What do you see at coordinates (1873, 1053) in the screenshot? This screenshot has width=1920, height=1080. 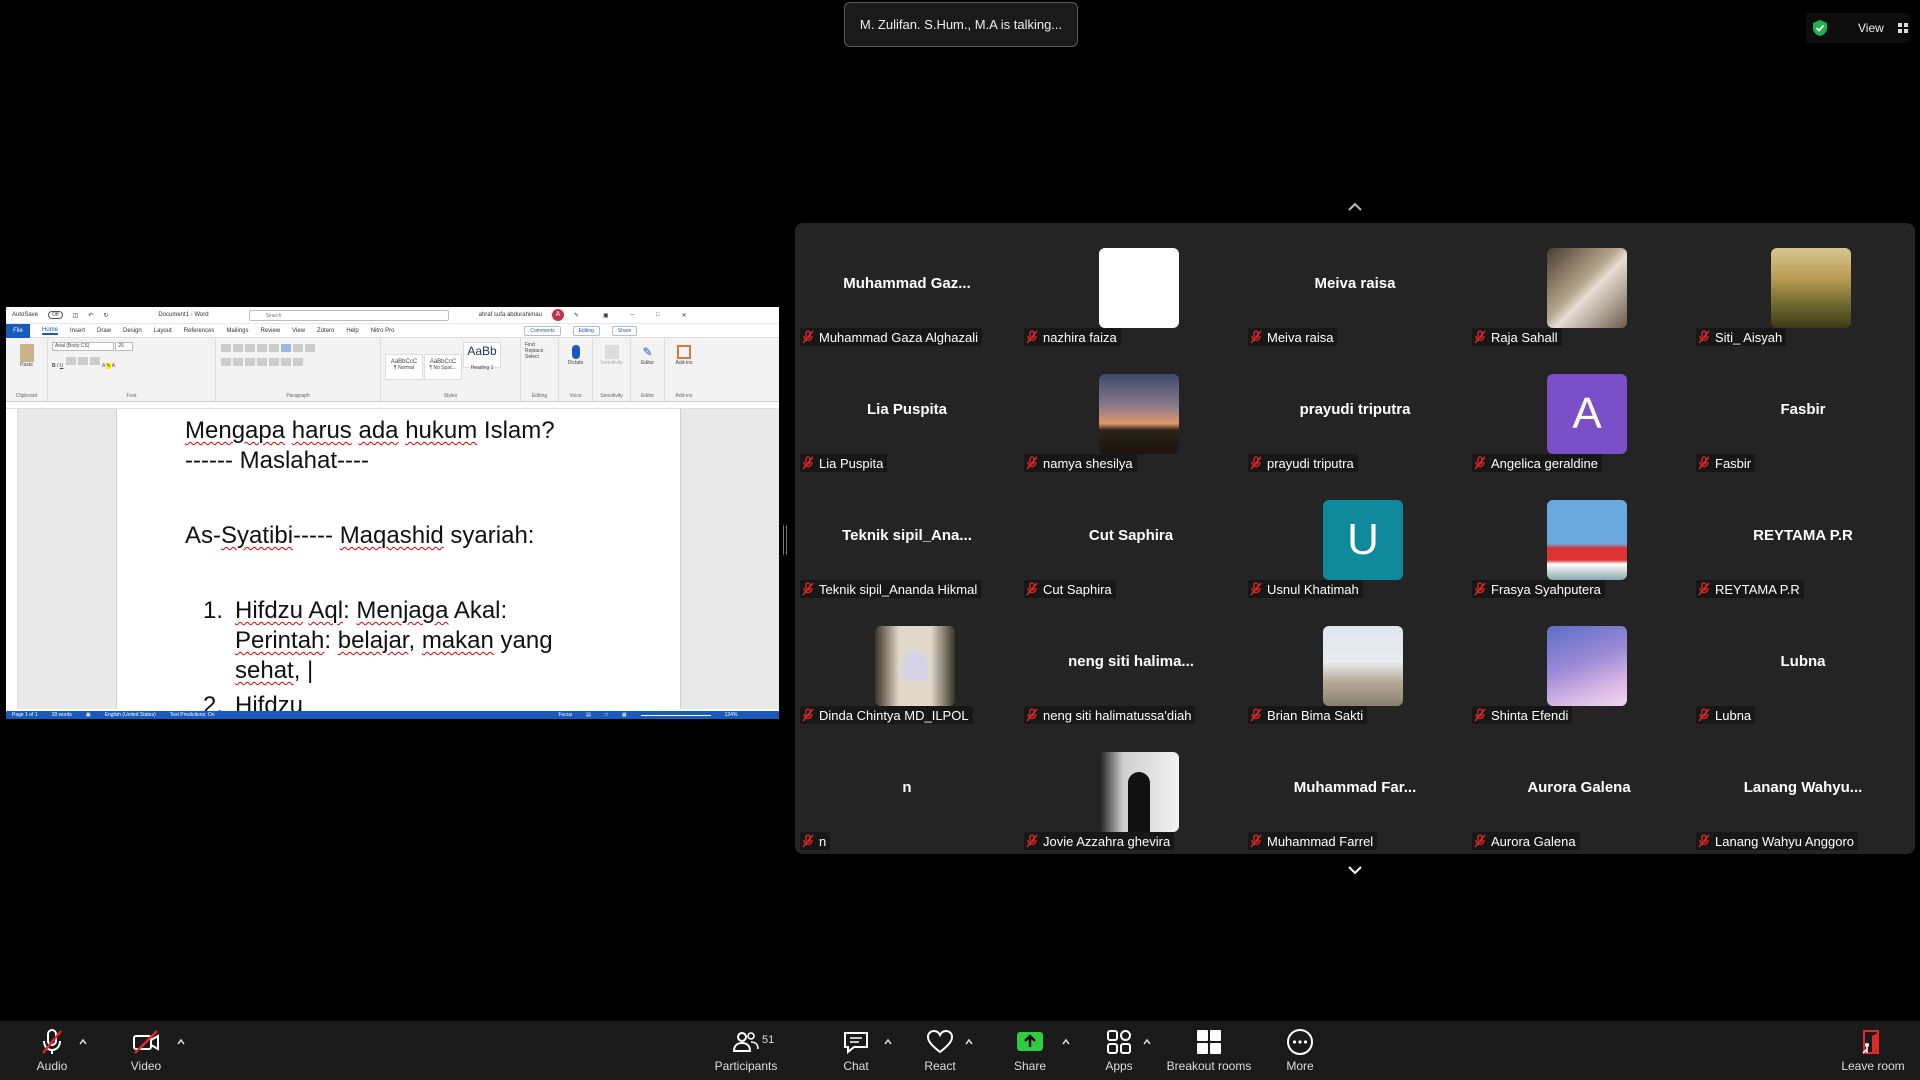 I see `leave-room-button: Leave room` at bounding box center [1873, 1053].